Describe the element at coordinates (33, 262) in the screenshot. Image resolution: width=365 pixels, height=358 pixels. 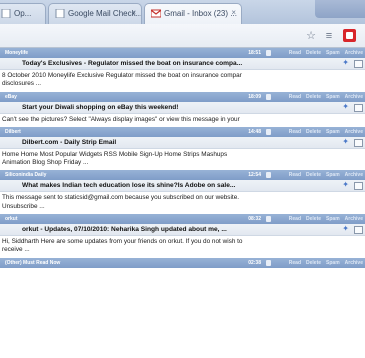
I see `mail-source: (Other) Must Read Now` at that location.